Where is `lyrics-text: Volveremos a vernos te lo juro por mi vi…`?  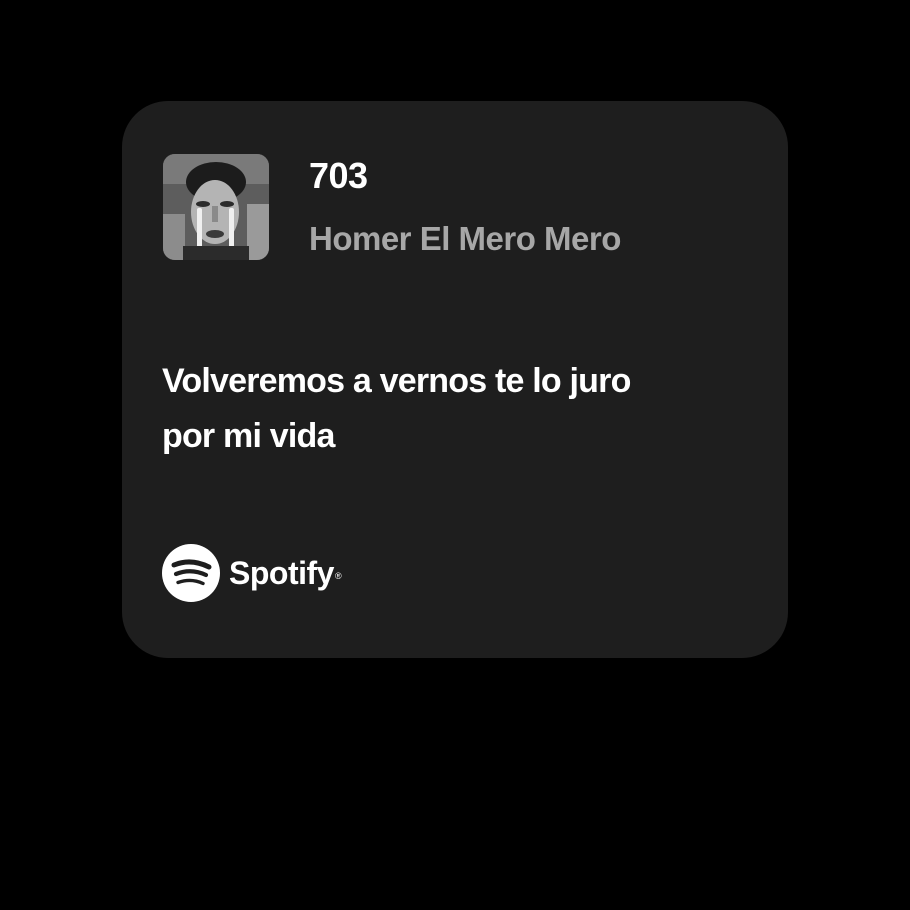 lyrics-text: Volveremos a vernos te lo juro por mi vi… is located at coordinates (462, 409).